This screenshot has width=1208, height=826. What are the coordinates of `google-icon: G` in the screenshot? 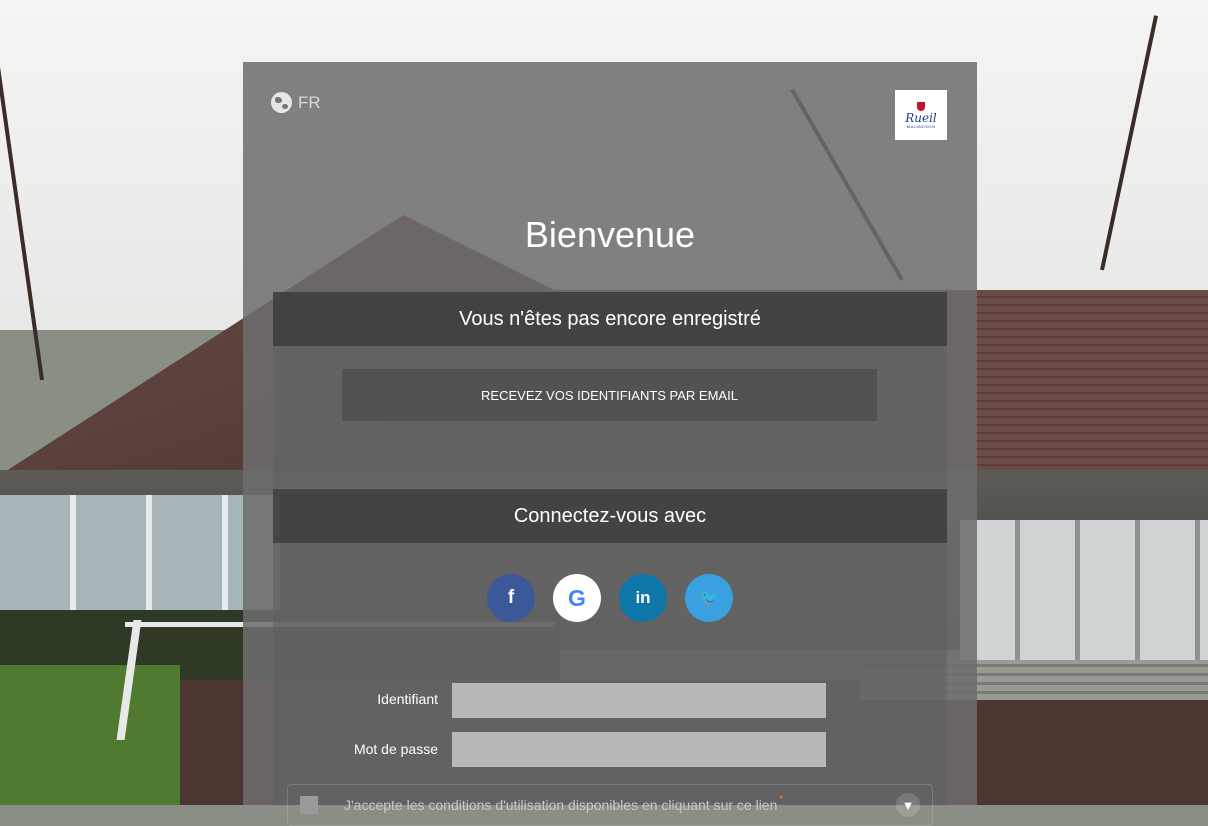 It's located at (577, 597).